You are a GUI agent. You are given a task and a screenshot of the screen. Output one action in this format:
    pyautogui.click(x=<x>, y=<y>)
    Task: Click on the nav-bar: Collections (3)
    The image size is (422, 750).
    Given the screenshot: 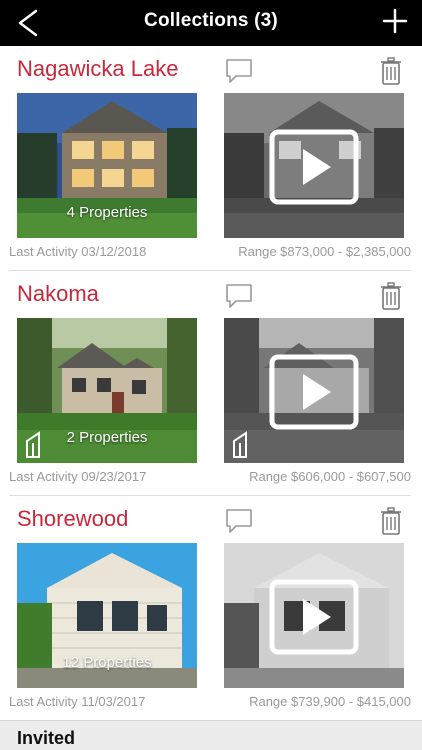 What is the action you would take?
    pyautogui.click(x=211, y=23)
    